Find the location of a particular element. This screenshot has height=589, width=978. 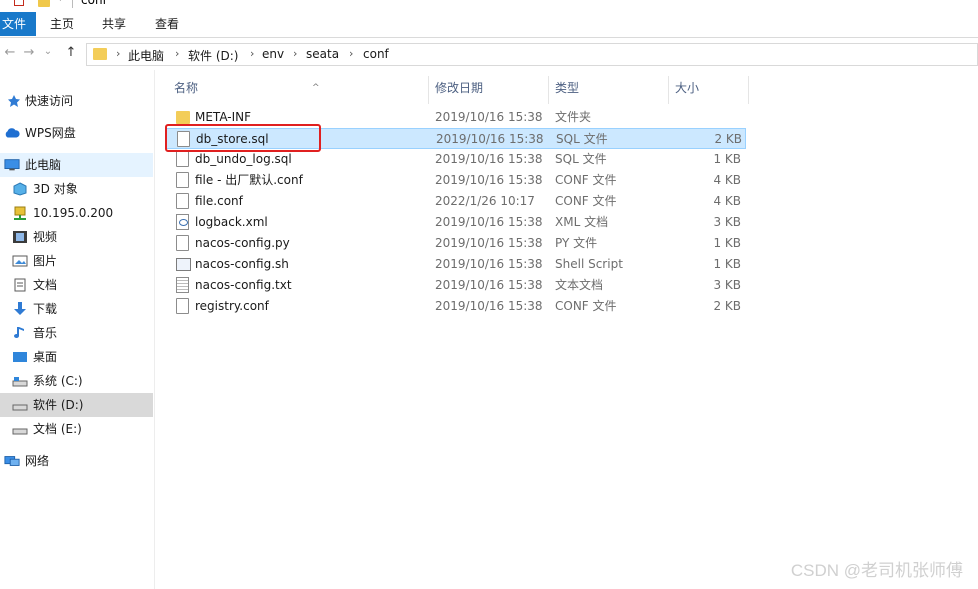

file-name: file - 出厂默认.conf is located at coordinates (249, 180).